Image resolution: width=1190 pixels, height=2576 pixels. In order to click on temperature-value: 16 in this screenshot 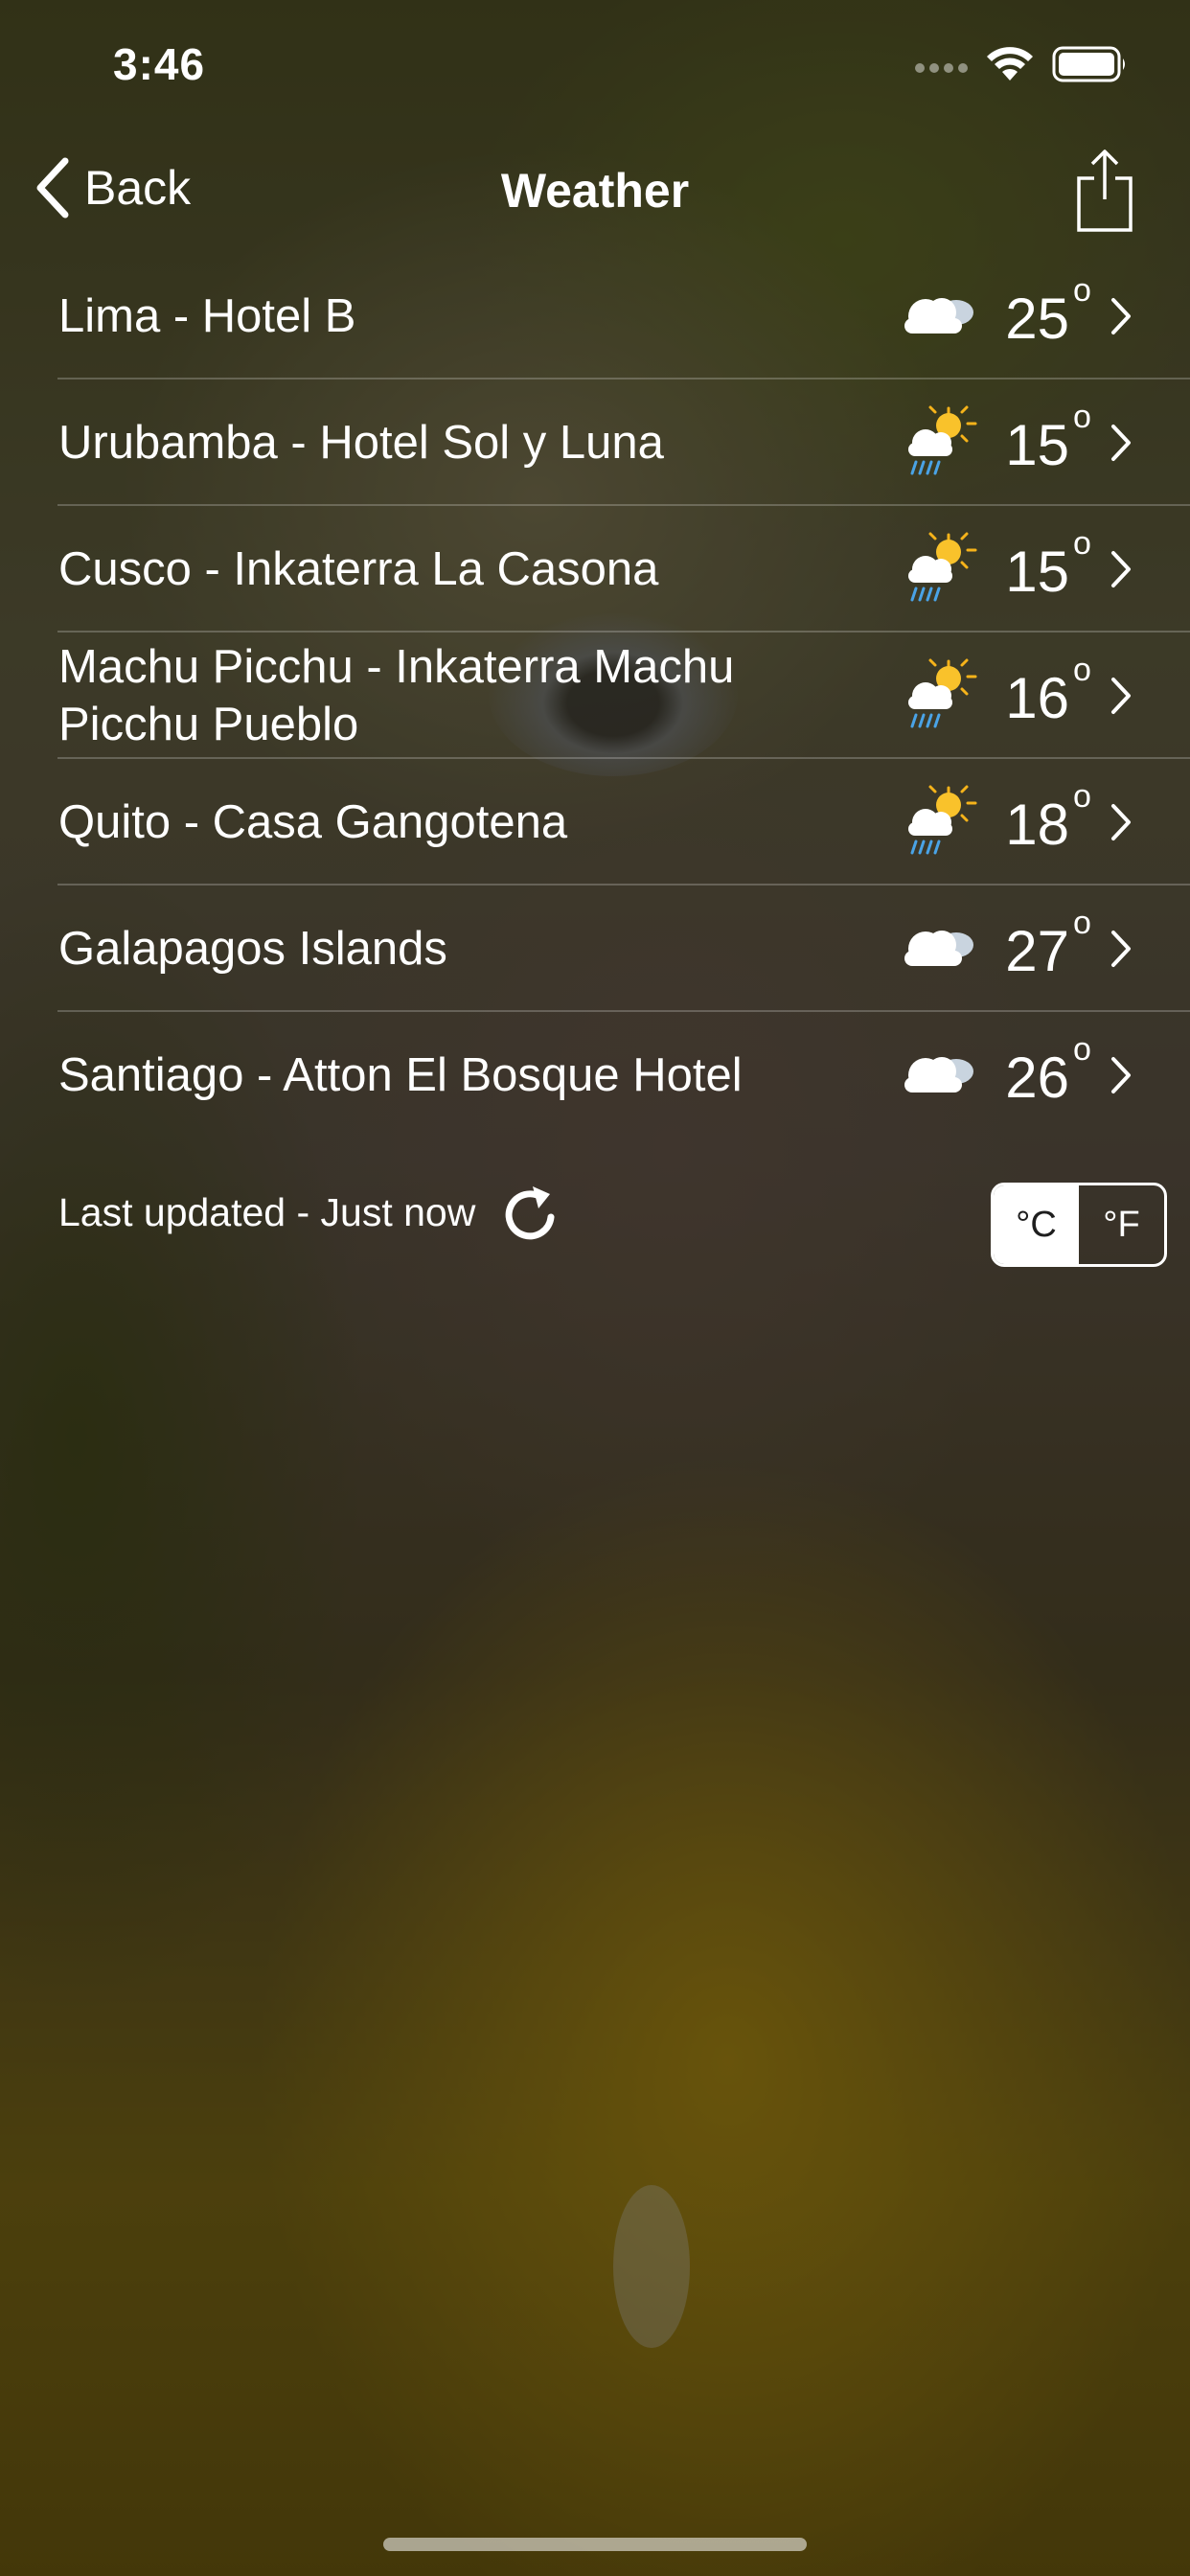, I will do `click(1037, 698)`.